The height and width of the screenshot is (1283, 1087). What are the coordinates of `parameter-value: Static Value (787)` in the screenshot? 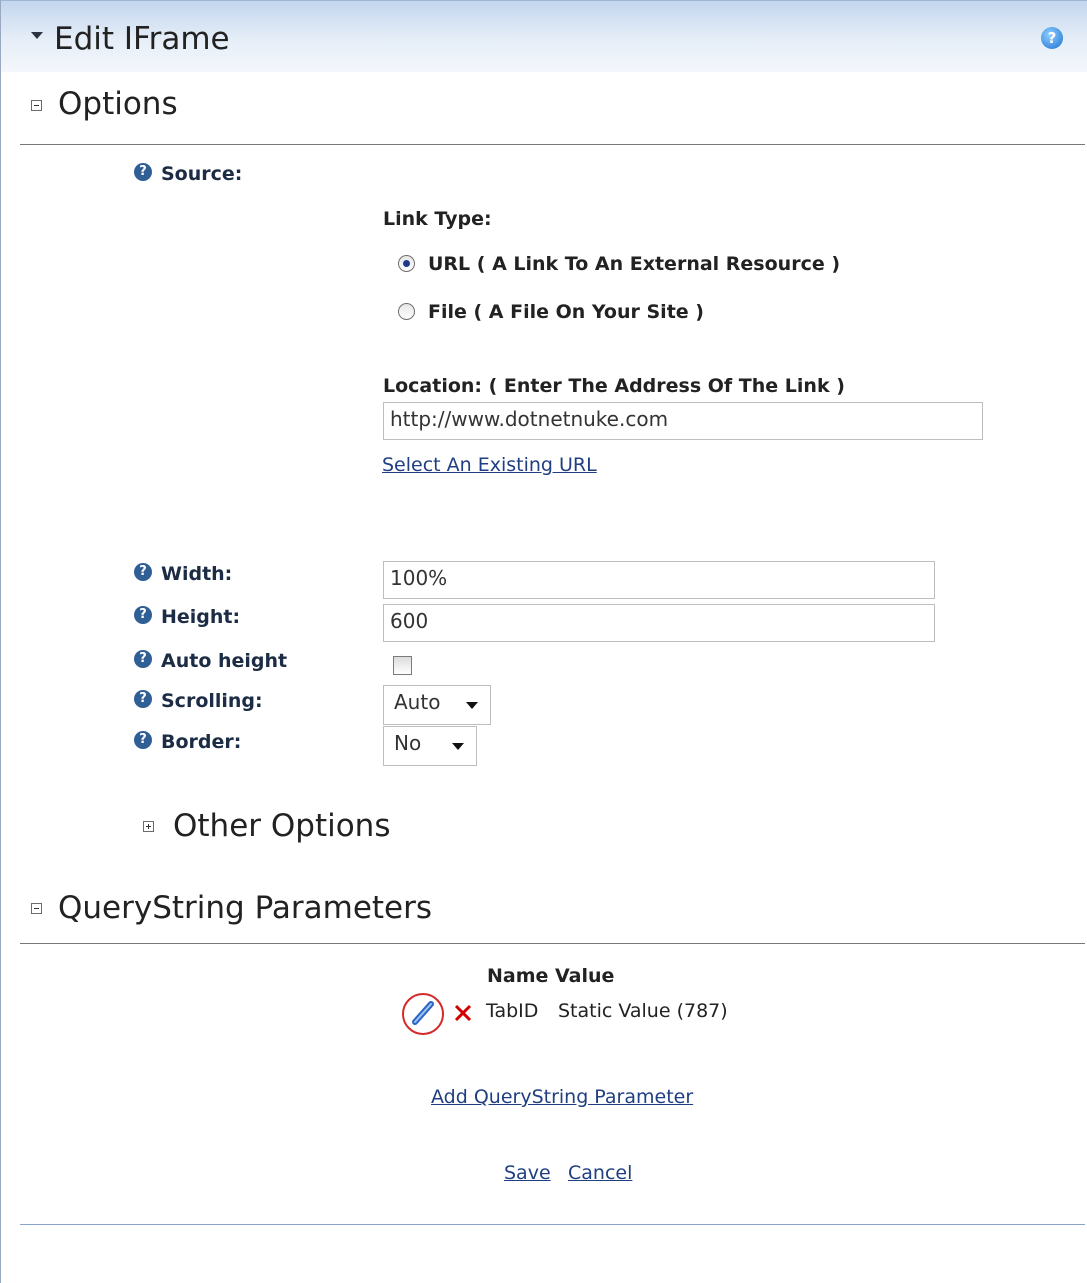 It's located at (643, 1011).